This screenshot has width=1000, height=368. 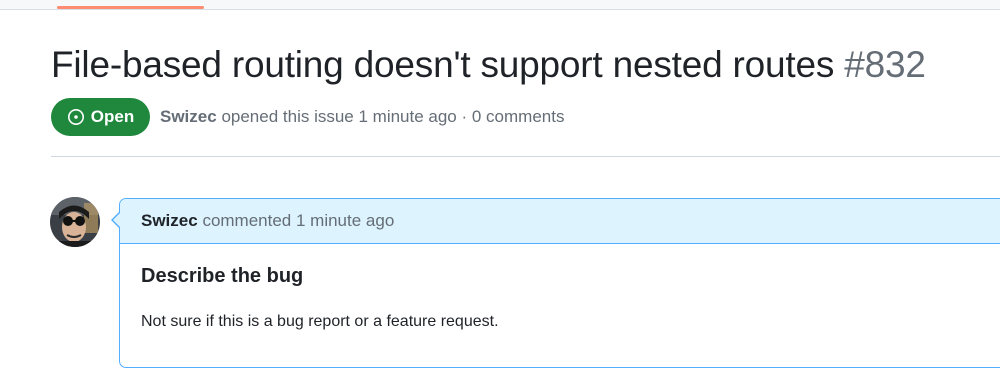 What do you see at coordinates (222, 276) in the screenshot?
I see `comment-heading: Describe the bug` at bounding box center [222, 276].